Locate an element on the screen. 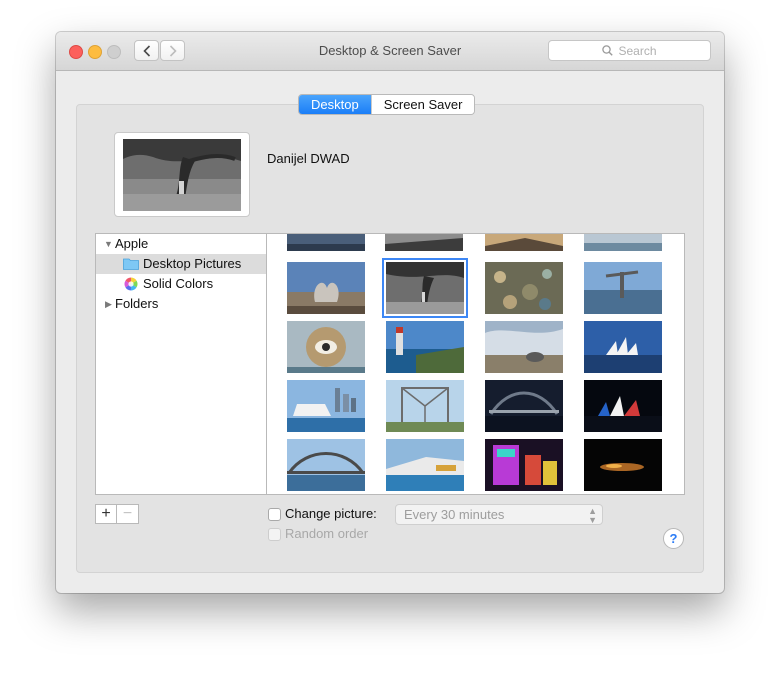 The height and width of the screenshot is (674, 780). sidebar-item-label: Apple is located at coordinates (132, 243).